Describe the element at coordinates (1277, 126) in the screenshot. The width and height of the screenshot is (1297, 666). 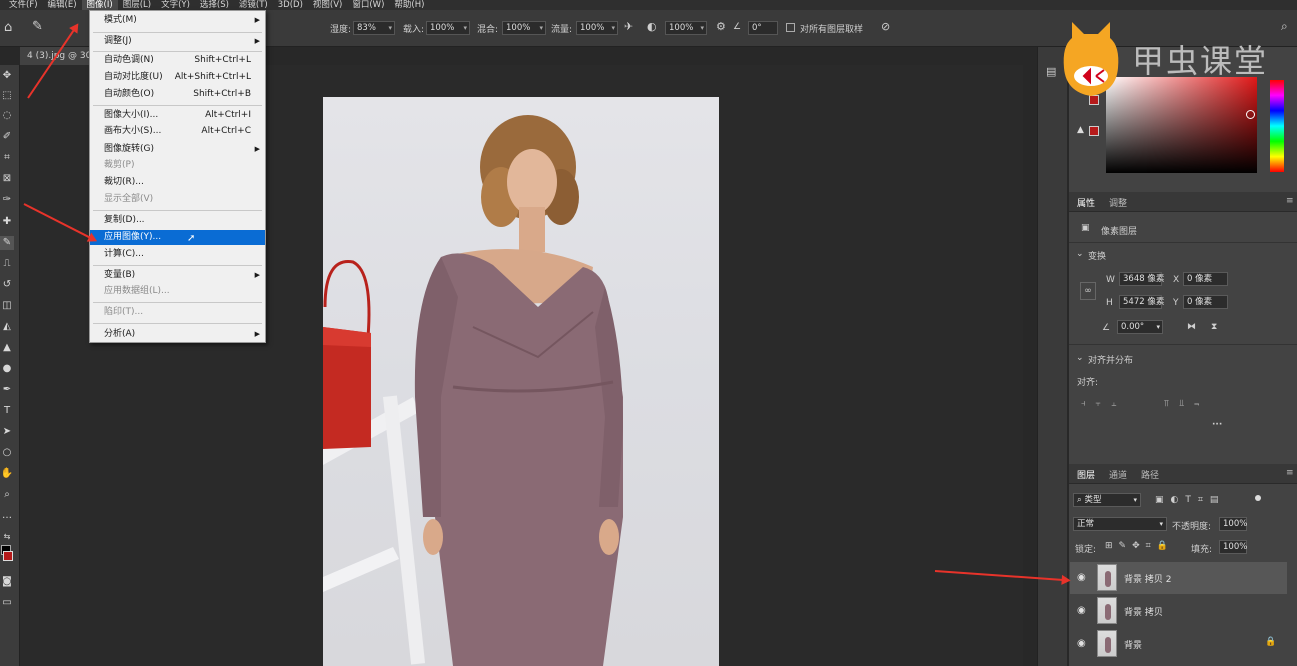
I see `hue-slider` at that location.